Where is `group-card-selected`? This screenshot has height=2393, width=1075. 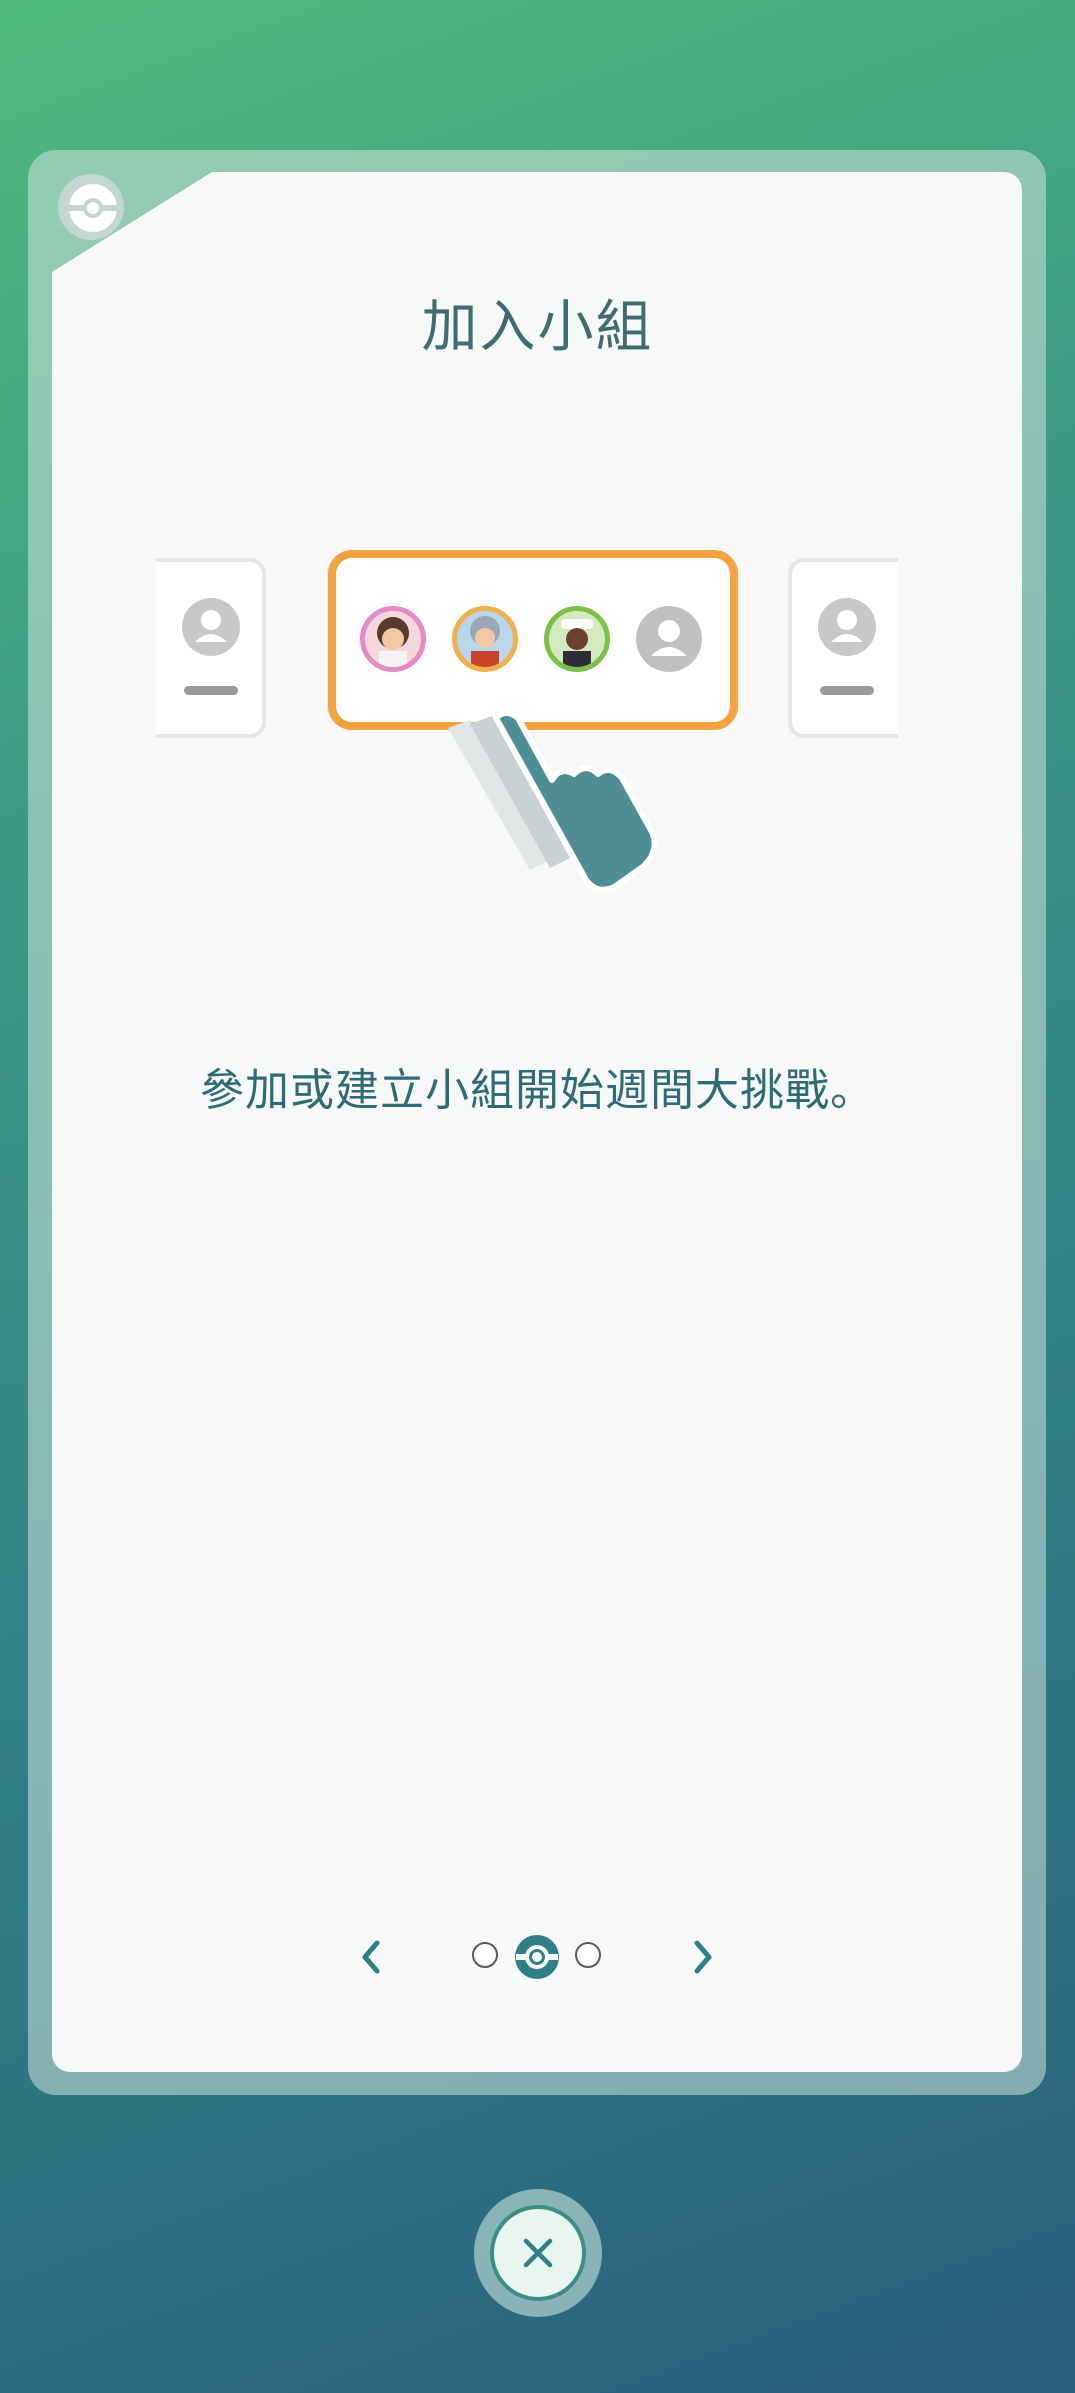 group-card-selected is located at coordinates (533, 640).